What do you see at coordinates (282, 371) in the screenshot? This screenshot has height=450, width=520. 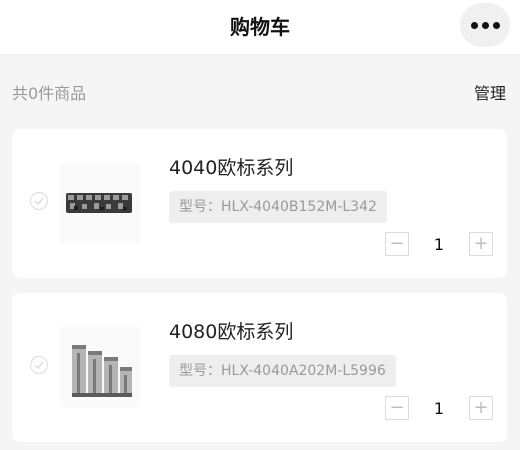 I see `product-model-tag: 型号：HLX-4040A202M-L5996` at bounding box center [282, 371].